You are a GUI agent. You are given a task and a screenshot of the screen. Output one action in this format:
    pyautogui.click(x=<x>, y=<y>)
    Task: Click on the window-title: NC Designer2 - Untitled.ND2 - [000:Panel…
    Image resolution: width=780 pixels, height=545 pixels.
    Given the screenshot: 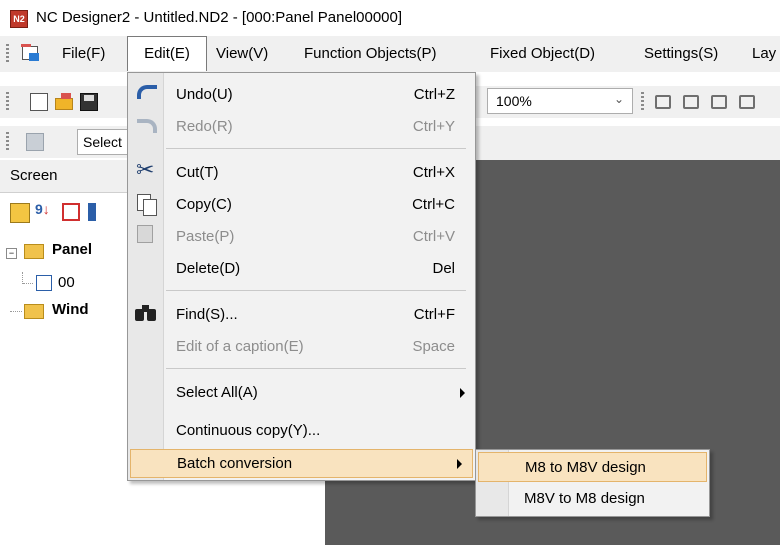 What is the action you would take?
    pyautogui.click(x=219, y=17)
    